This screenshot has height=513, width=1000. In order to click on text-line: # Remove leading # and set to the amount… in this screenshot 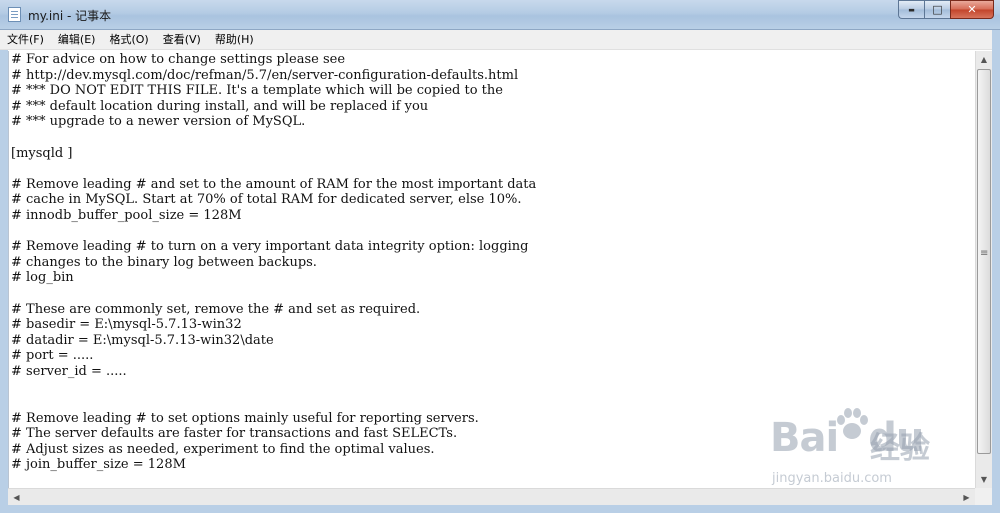, I will do `click(274, 184)`.